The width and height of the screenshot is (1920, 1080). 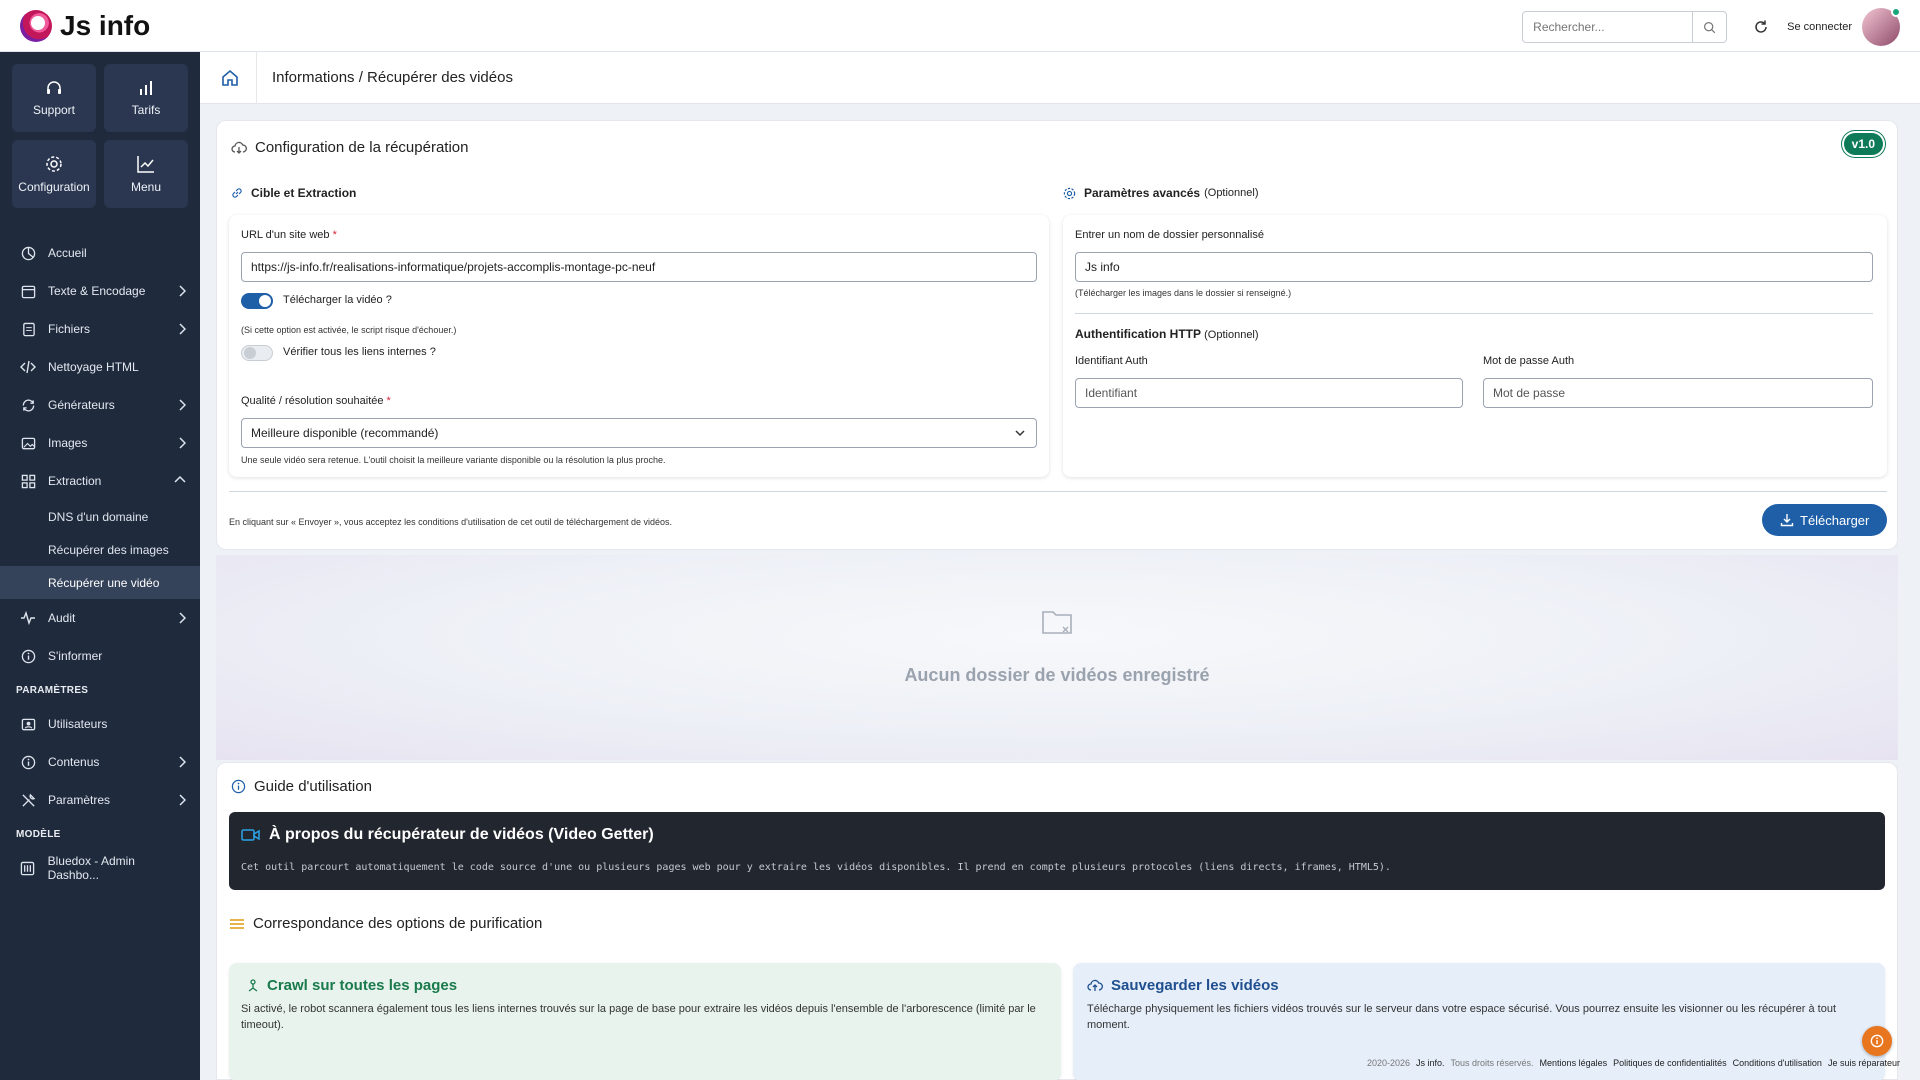 I want to click on quick-menu: Menu, so click(x=146, y=174).